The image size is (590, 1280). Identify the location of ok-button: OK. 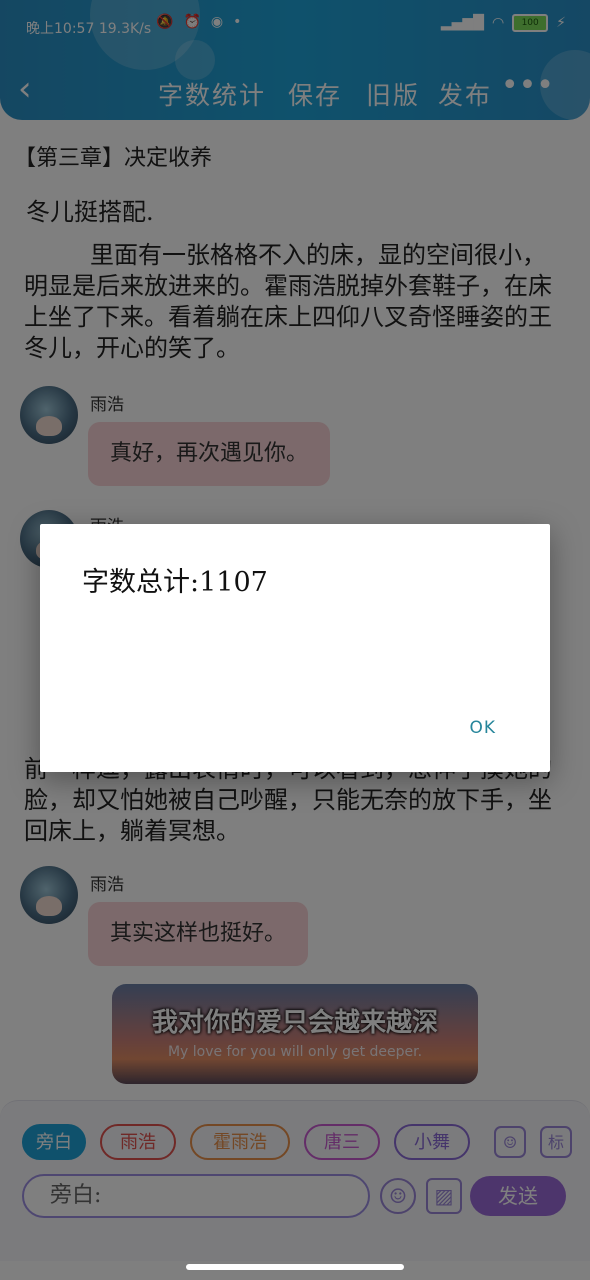
(482, 728).